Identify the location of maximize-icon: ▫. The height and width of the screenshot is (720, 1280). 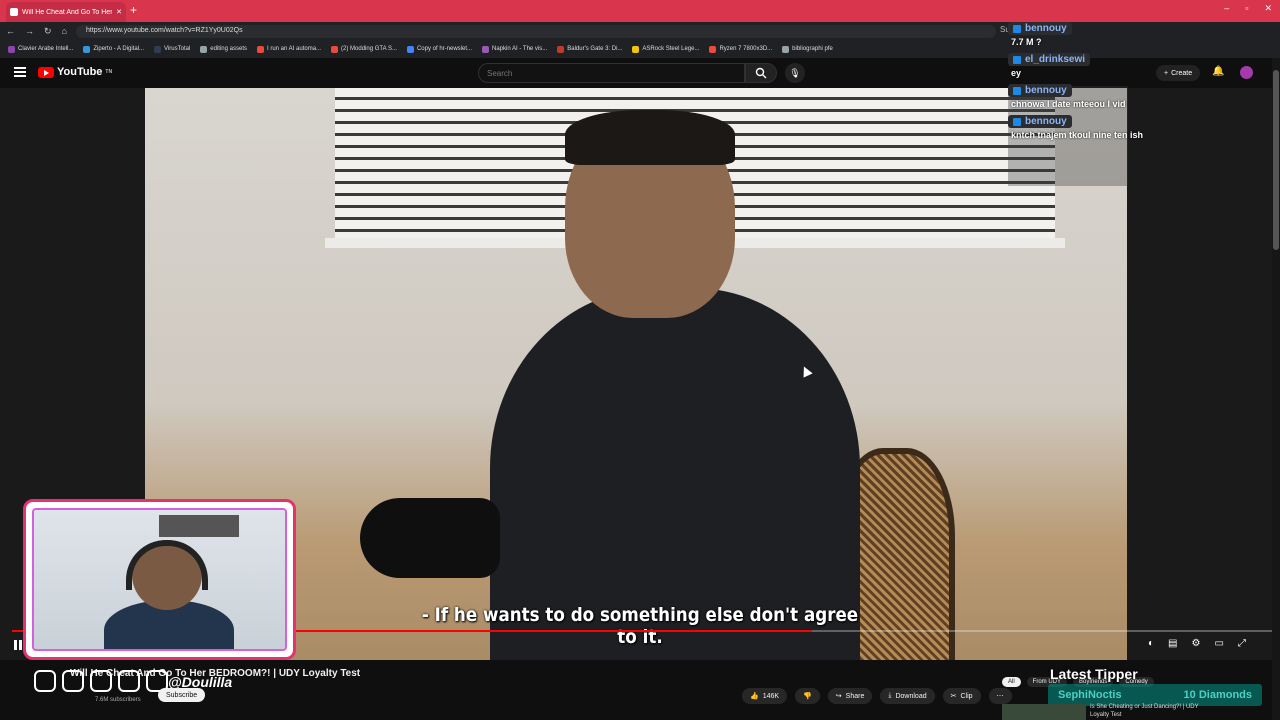
(1246, 8).